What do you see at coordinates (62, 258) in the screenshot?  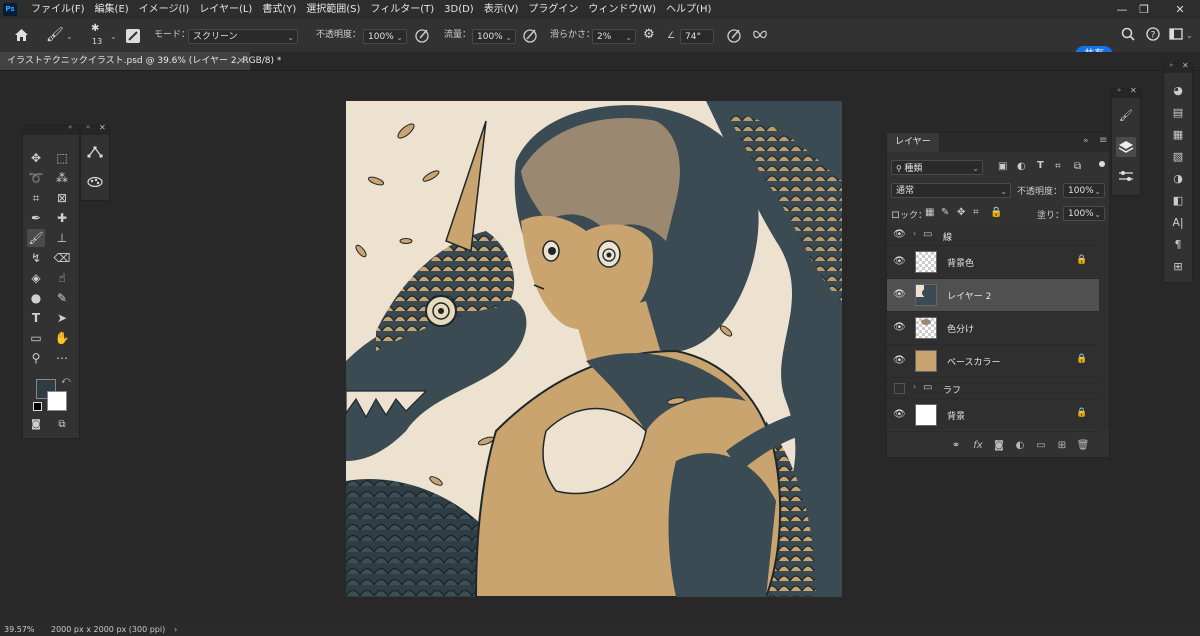 I see `eraser-tool-icon: ⌫` at bounding box center [62, 258].